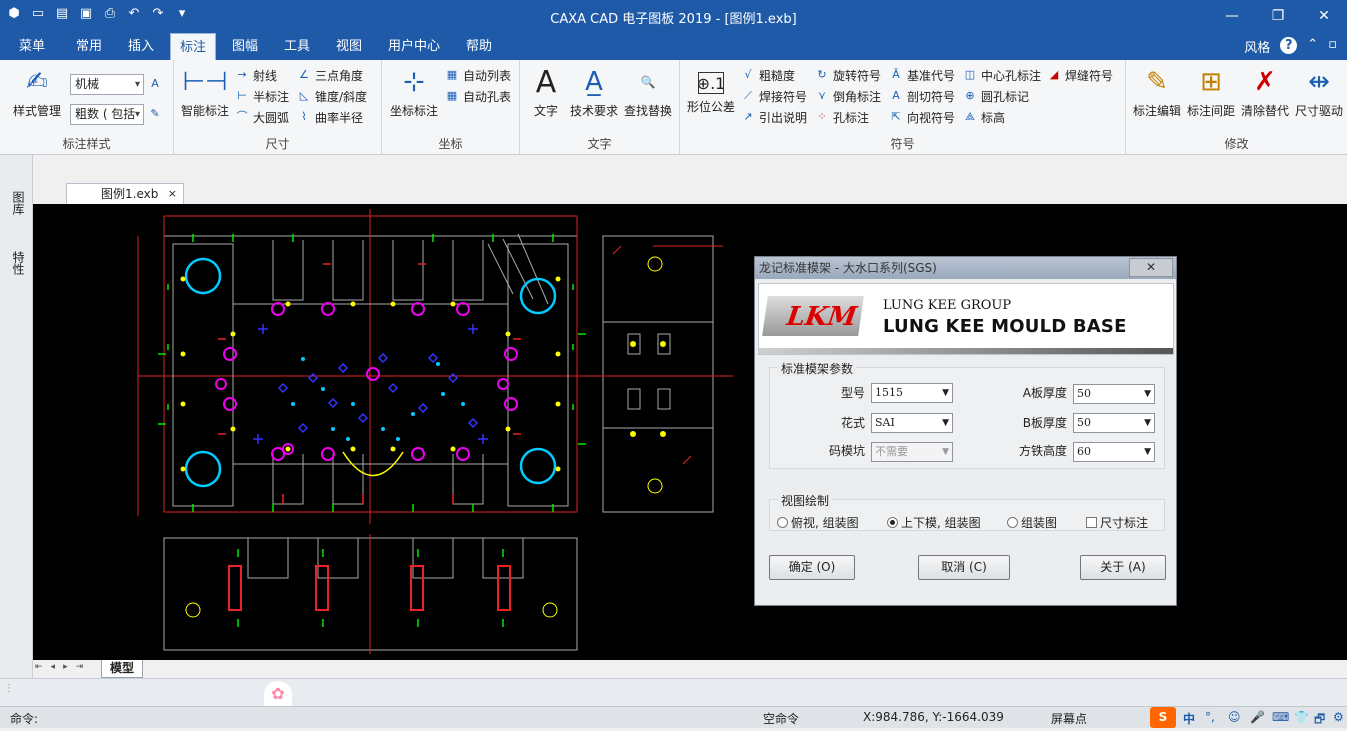 The width and height of the screenshot is (1347, 731). What do you see at coordinates (1157, 92) in the screenshot?
I see `dimension-edit-button: ✎ 标注编辑` at bounding box center [1157, 92].